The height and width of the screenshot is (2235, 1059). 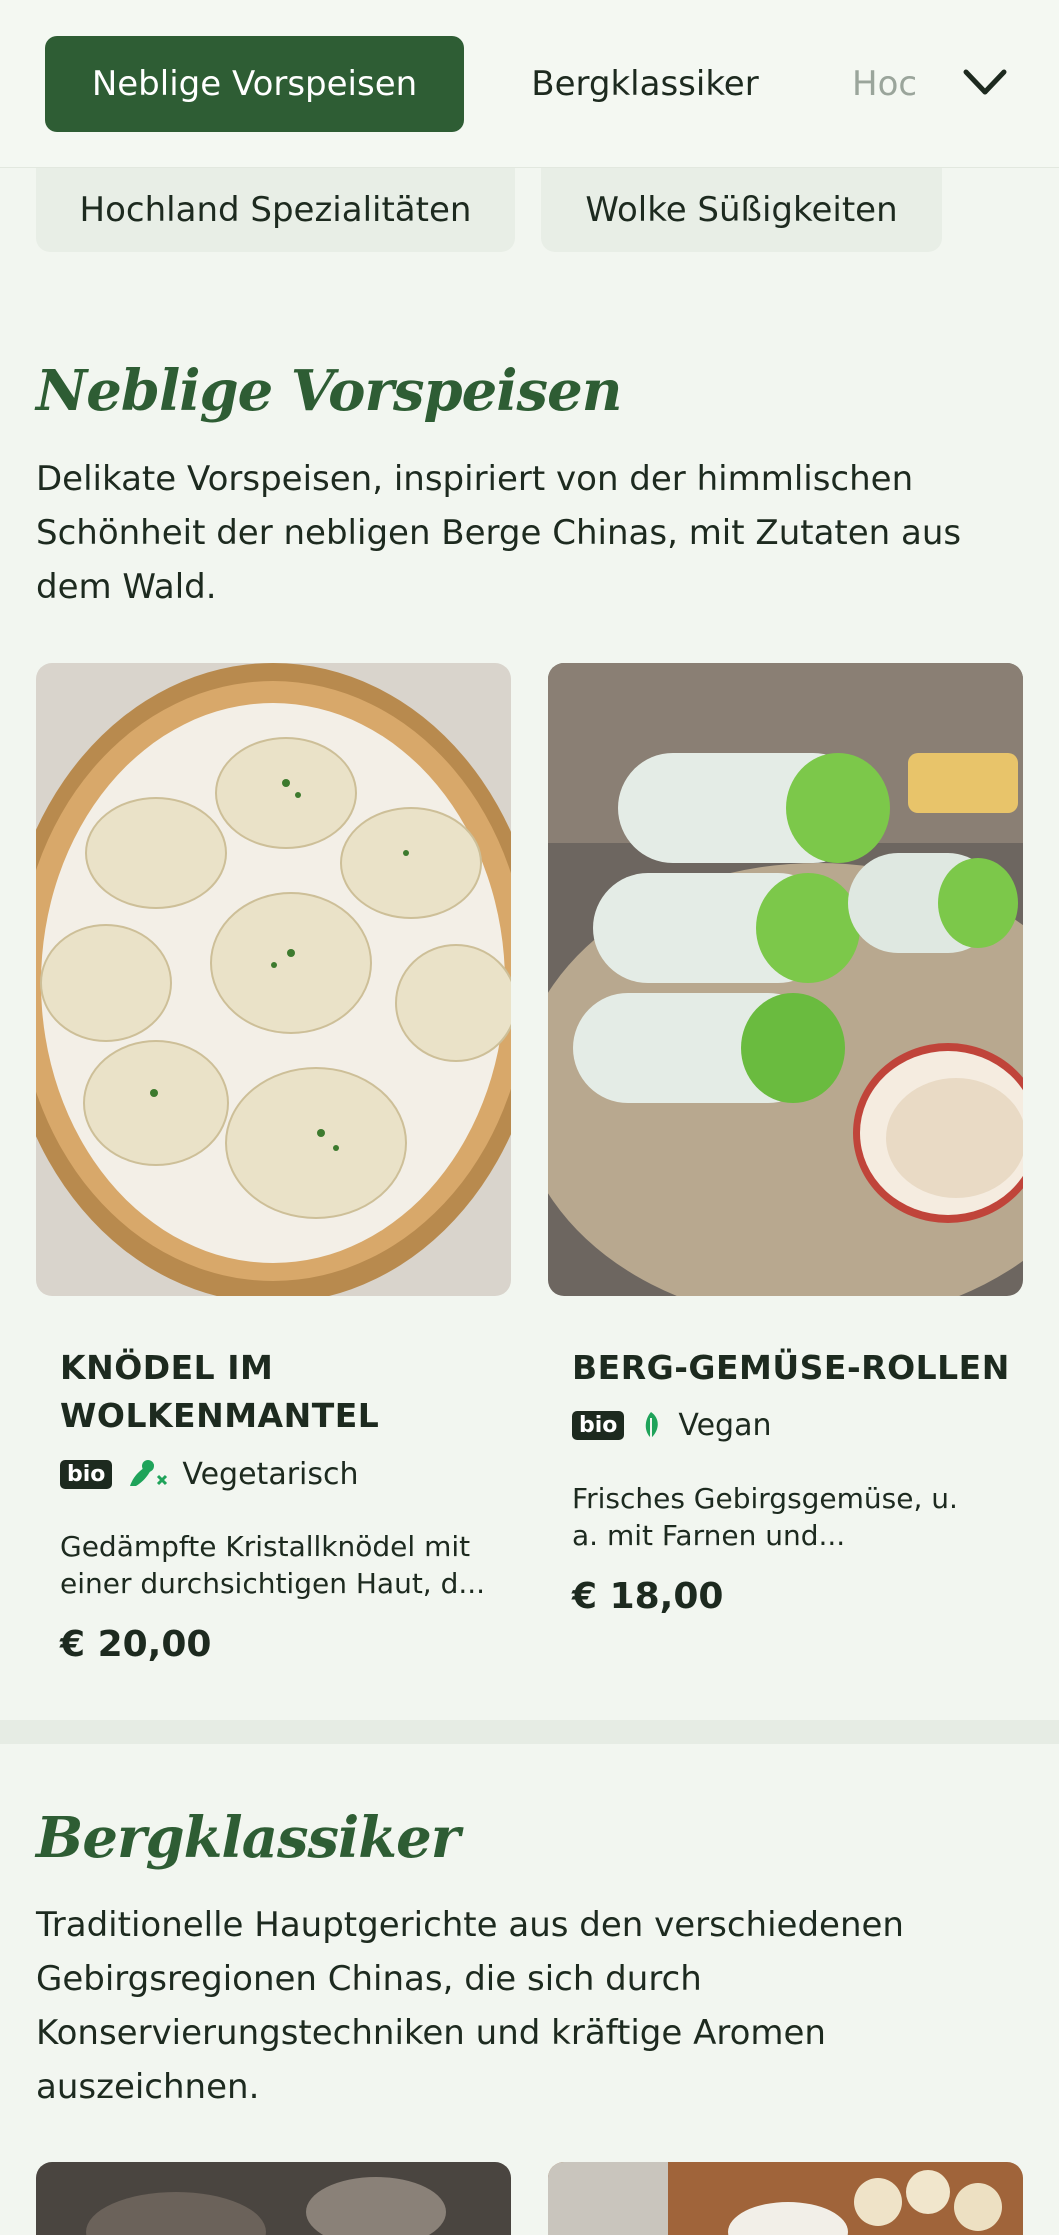 What do you see at coordinates (254, 84) in the screenshot?
I see `tab-neblige-vorspeisen: Neblige Vorspeisen` at bounding box center [254, 84].